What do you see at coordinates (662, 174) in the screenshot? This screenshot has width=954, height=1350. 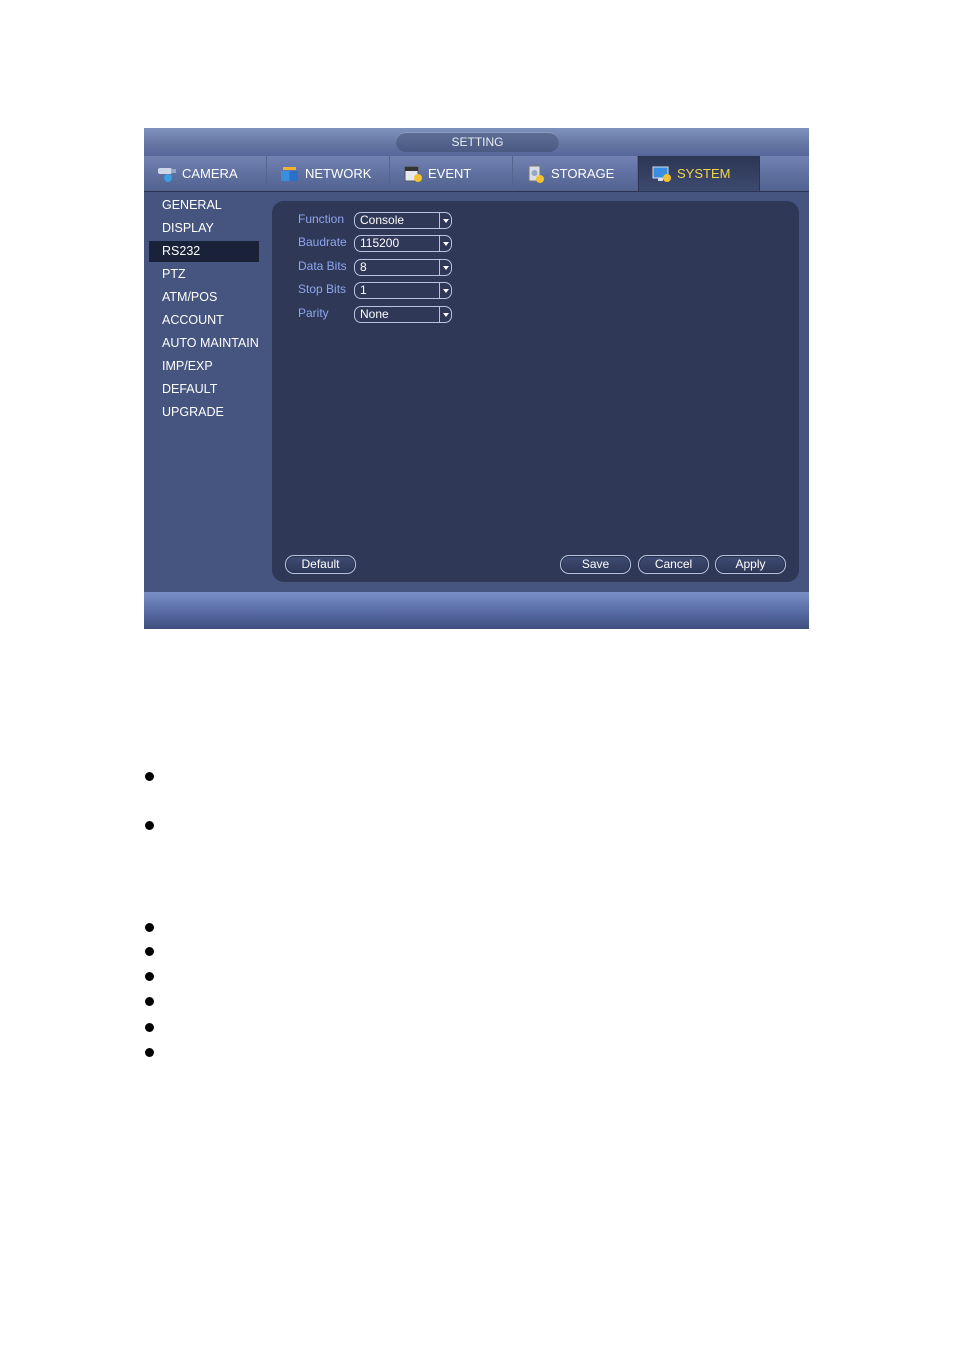 I see `system-icon` at bounding box center [662, 174].